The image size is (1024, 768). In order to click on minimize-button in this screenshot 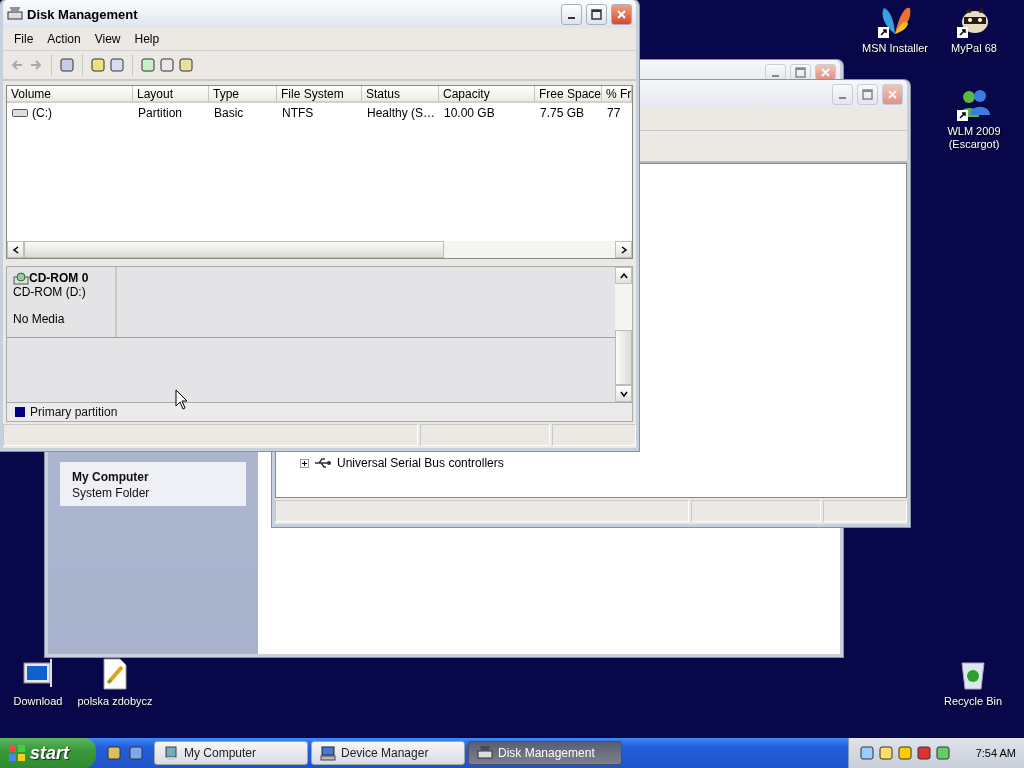, I will do `click(571, 14)`.